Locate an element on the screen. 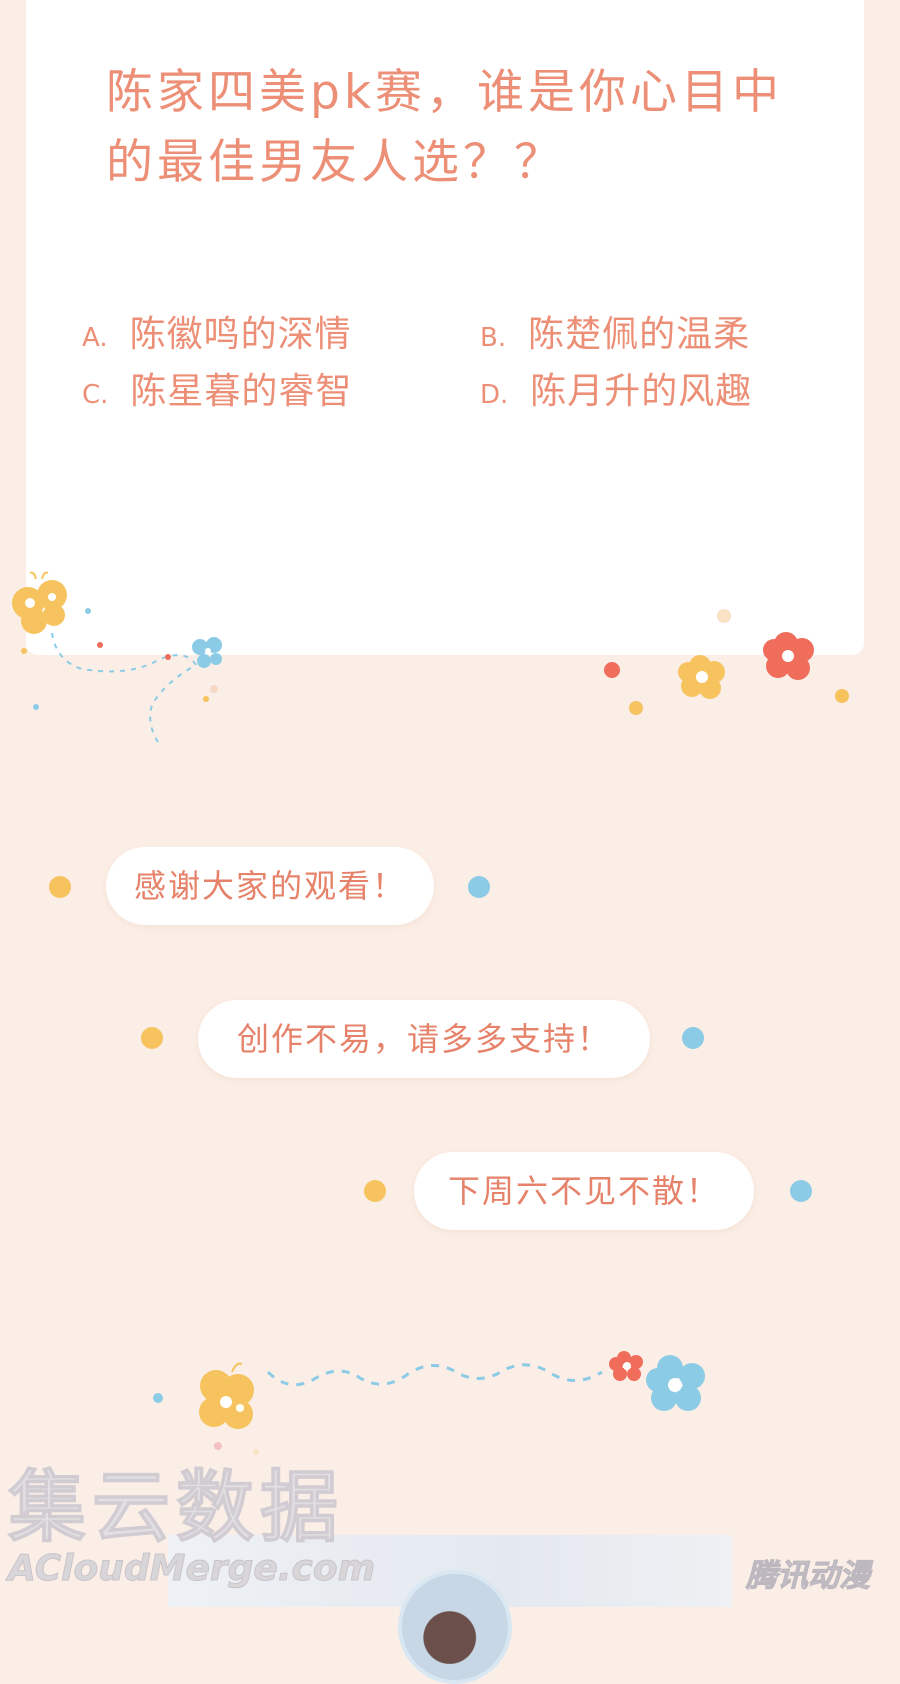  avatar is located at coordinates (455, 1627).